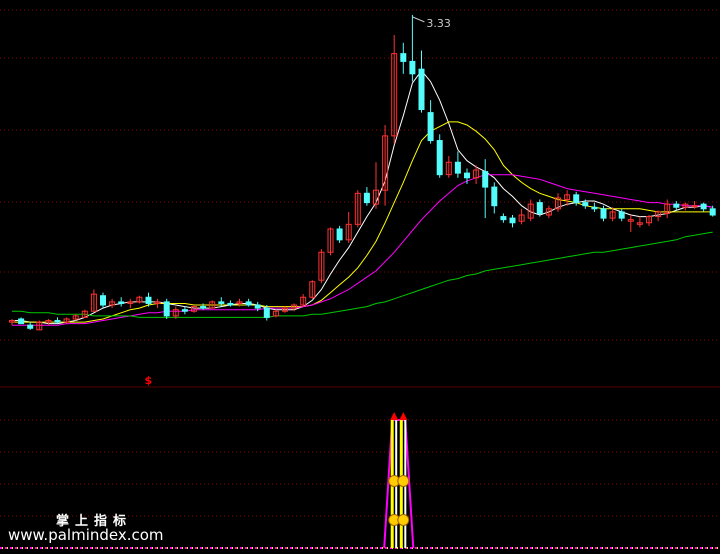 Image resolution: width=720 pixels, height=554 pixels. What do you see at coordinates (149, 380) in the screenshot?
I see `signal-marker: $` at bounding box center [149, 380].